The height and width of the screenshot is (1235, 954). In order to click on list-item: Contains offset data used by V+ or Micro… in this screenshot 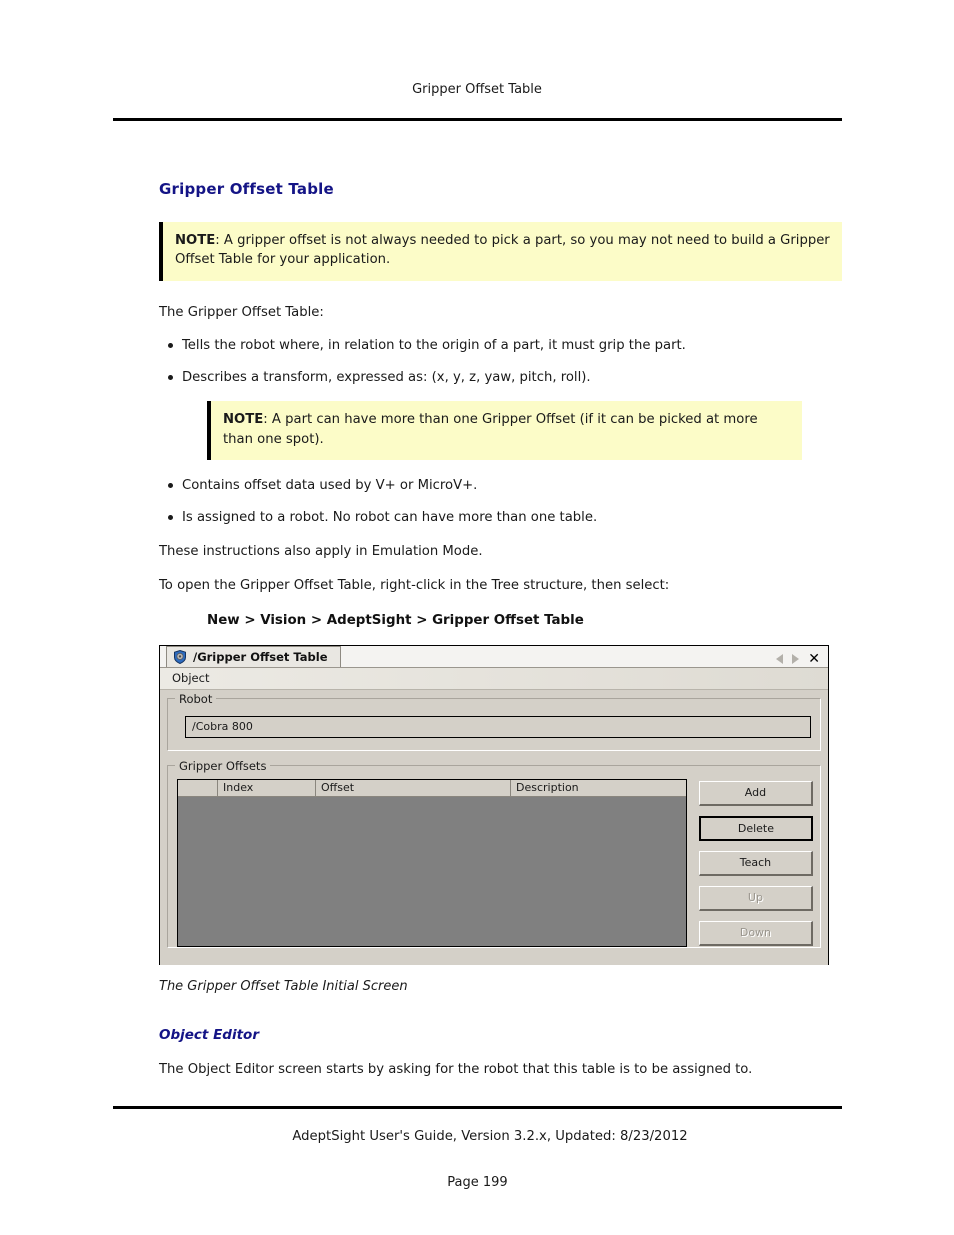, I will do `click(500, 485)`.